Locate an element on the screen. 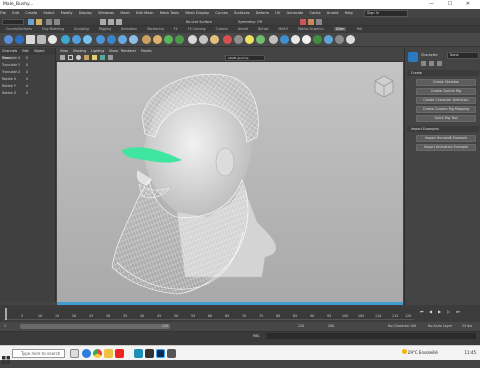 Image resolution: width=480 pixels, height=368 pixels. poly-sphere-icon is located at coordinates (52, 39).